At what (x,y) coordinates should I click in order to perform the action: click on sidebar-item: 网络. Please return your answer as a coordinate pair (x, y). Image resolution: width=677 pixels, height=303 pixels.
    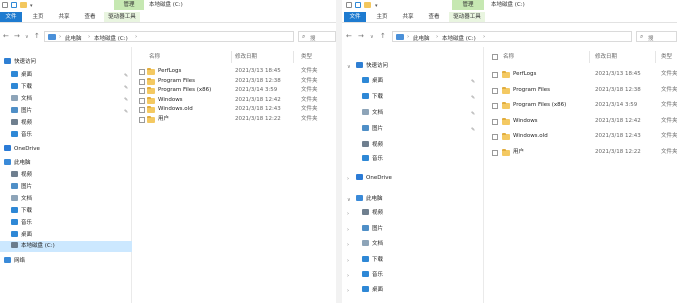
    Looking at the image, I should click on (14, 261).